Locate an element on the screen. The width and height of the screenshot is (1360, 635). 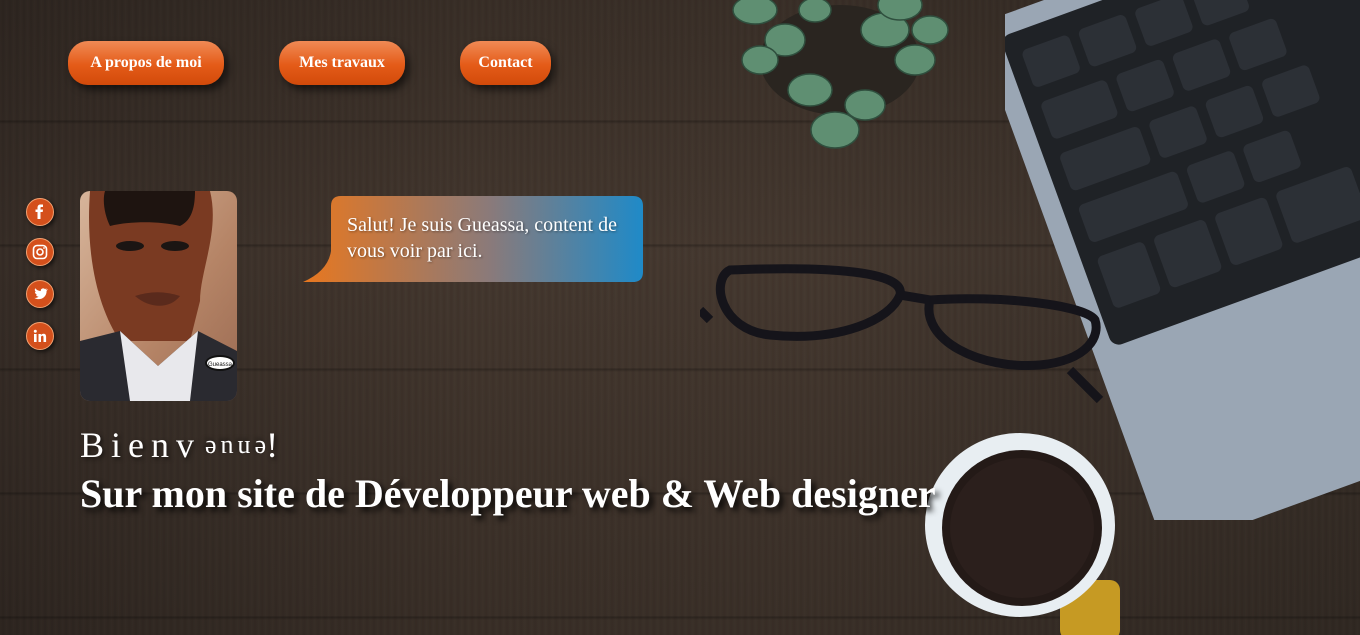
twitter-link is located at coordinates (40, 294).